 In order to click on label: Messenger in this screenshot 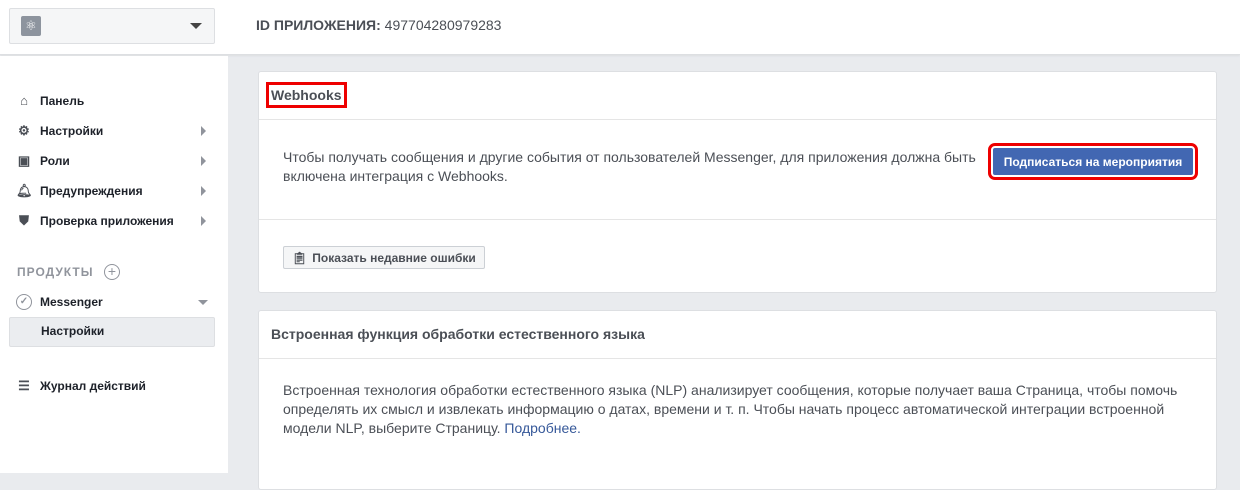, I will do `click(71, 302)`.